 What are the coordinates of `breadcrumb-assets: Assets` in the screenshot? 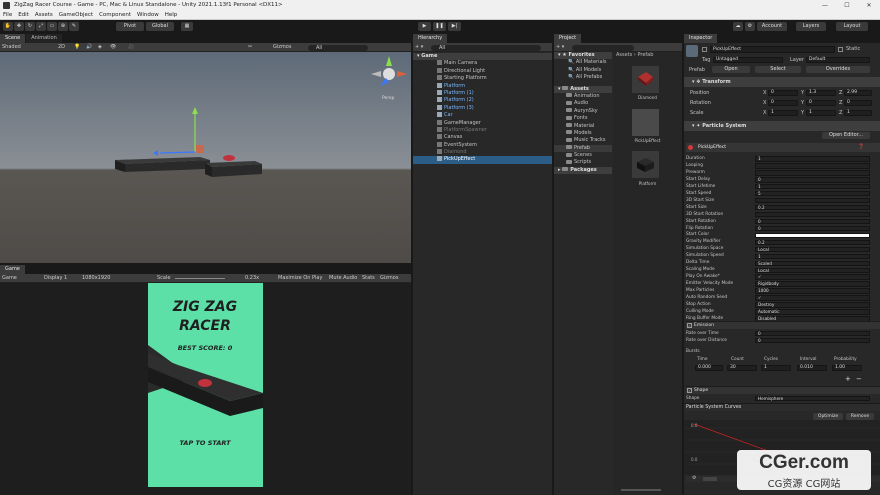 It's located at (624, 55).